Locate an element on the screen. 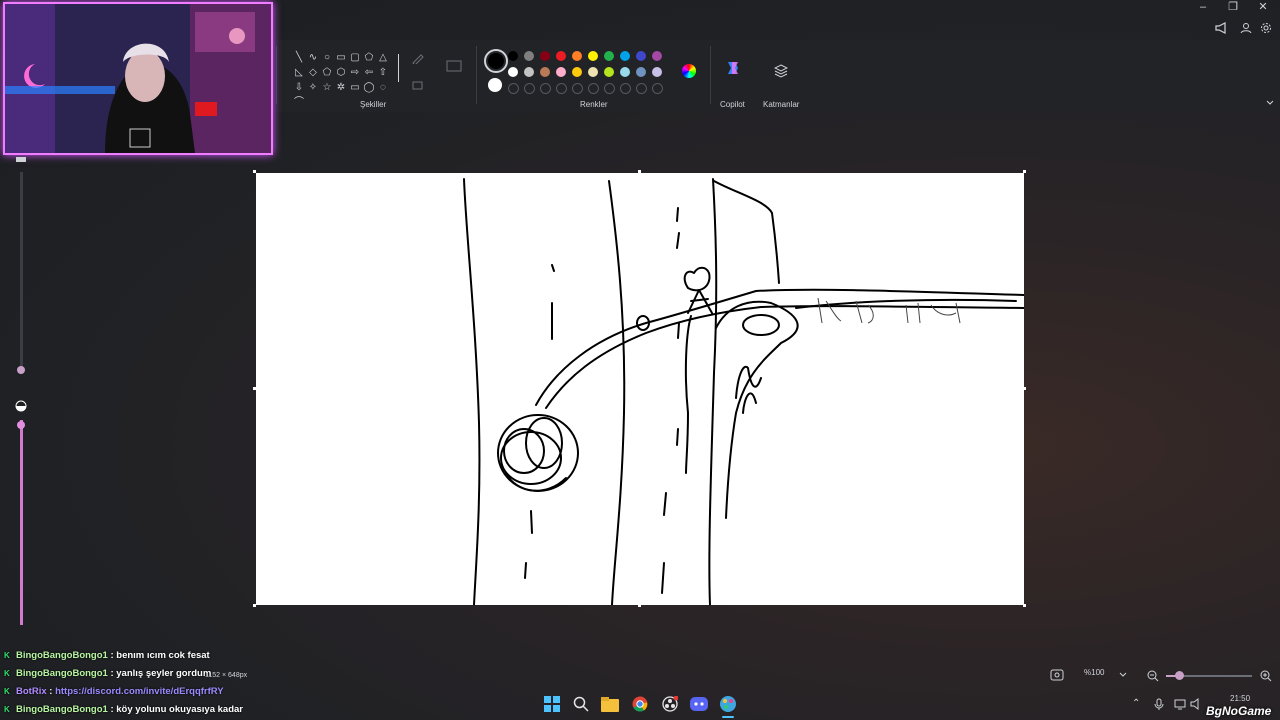  opacity-thumb is located at coordinates (21, 425).